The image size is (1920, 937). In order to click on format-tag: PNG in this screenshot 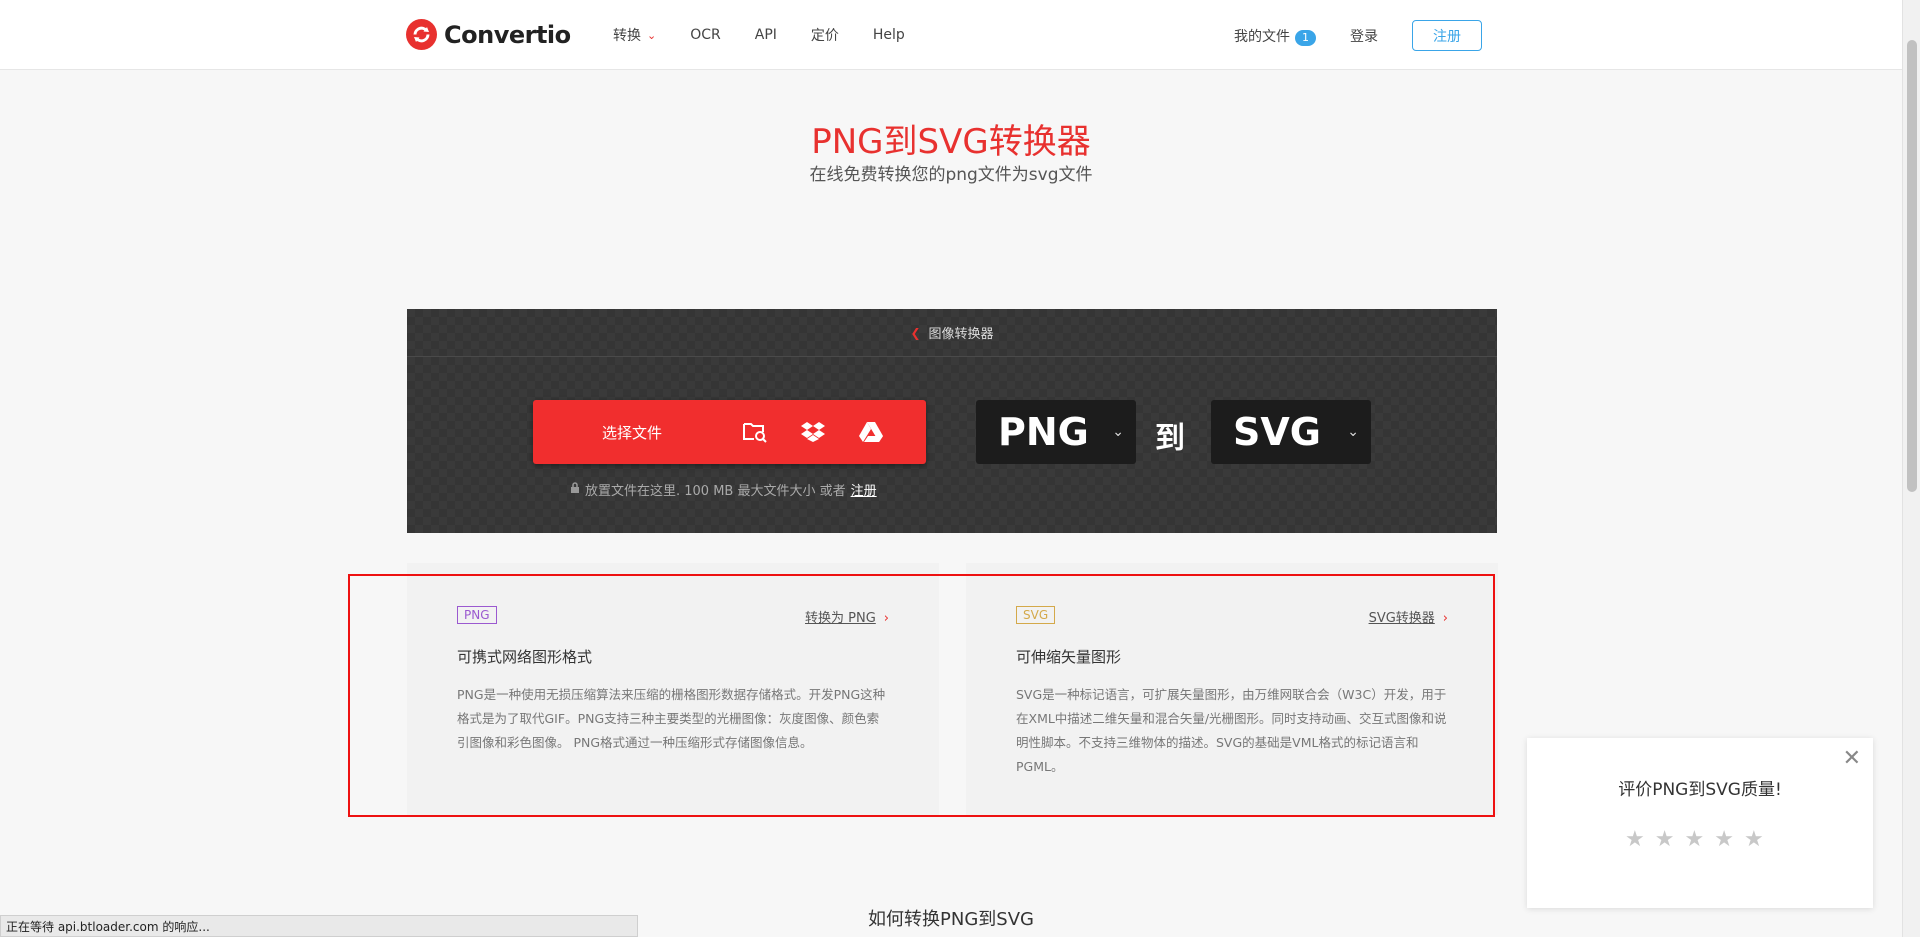, I will do `click(477, 615)`.